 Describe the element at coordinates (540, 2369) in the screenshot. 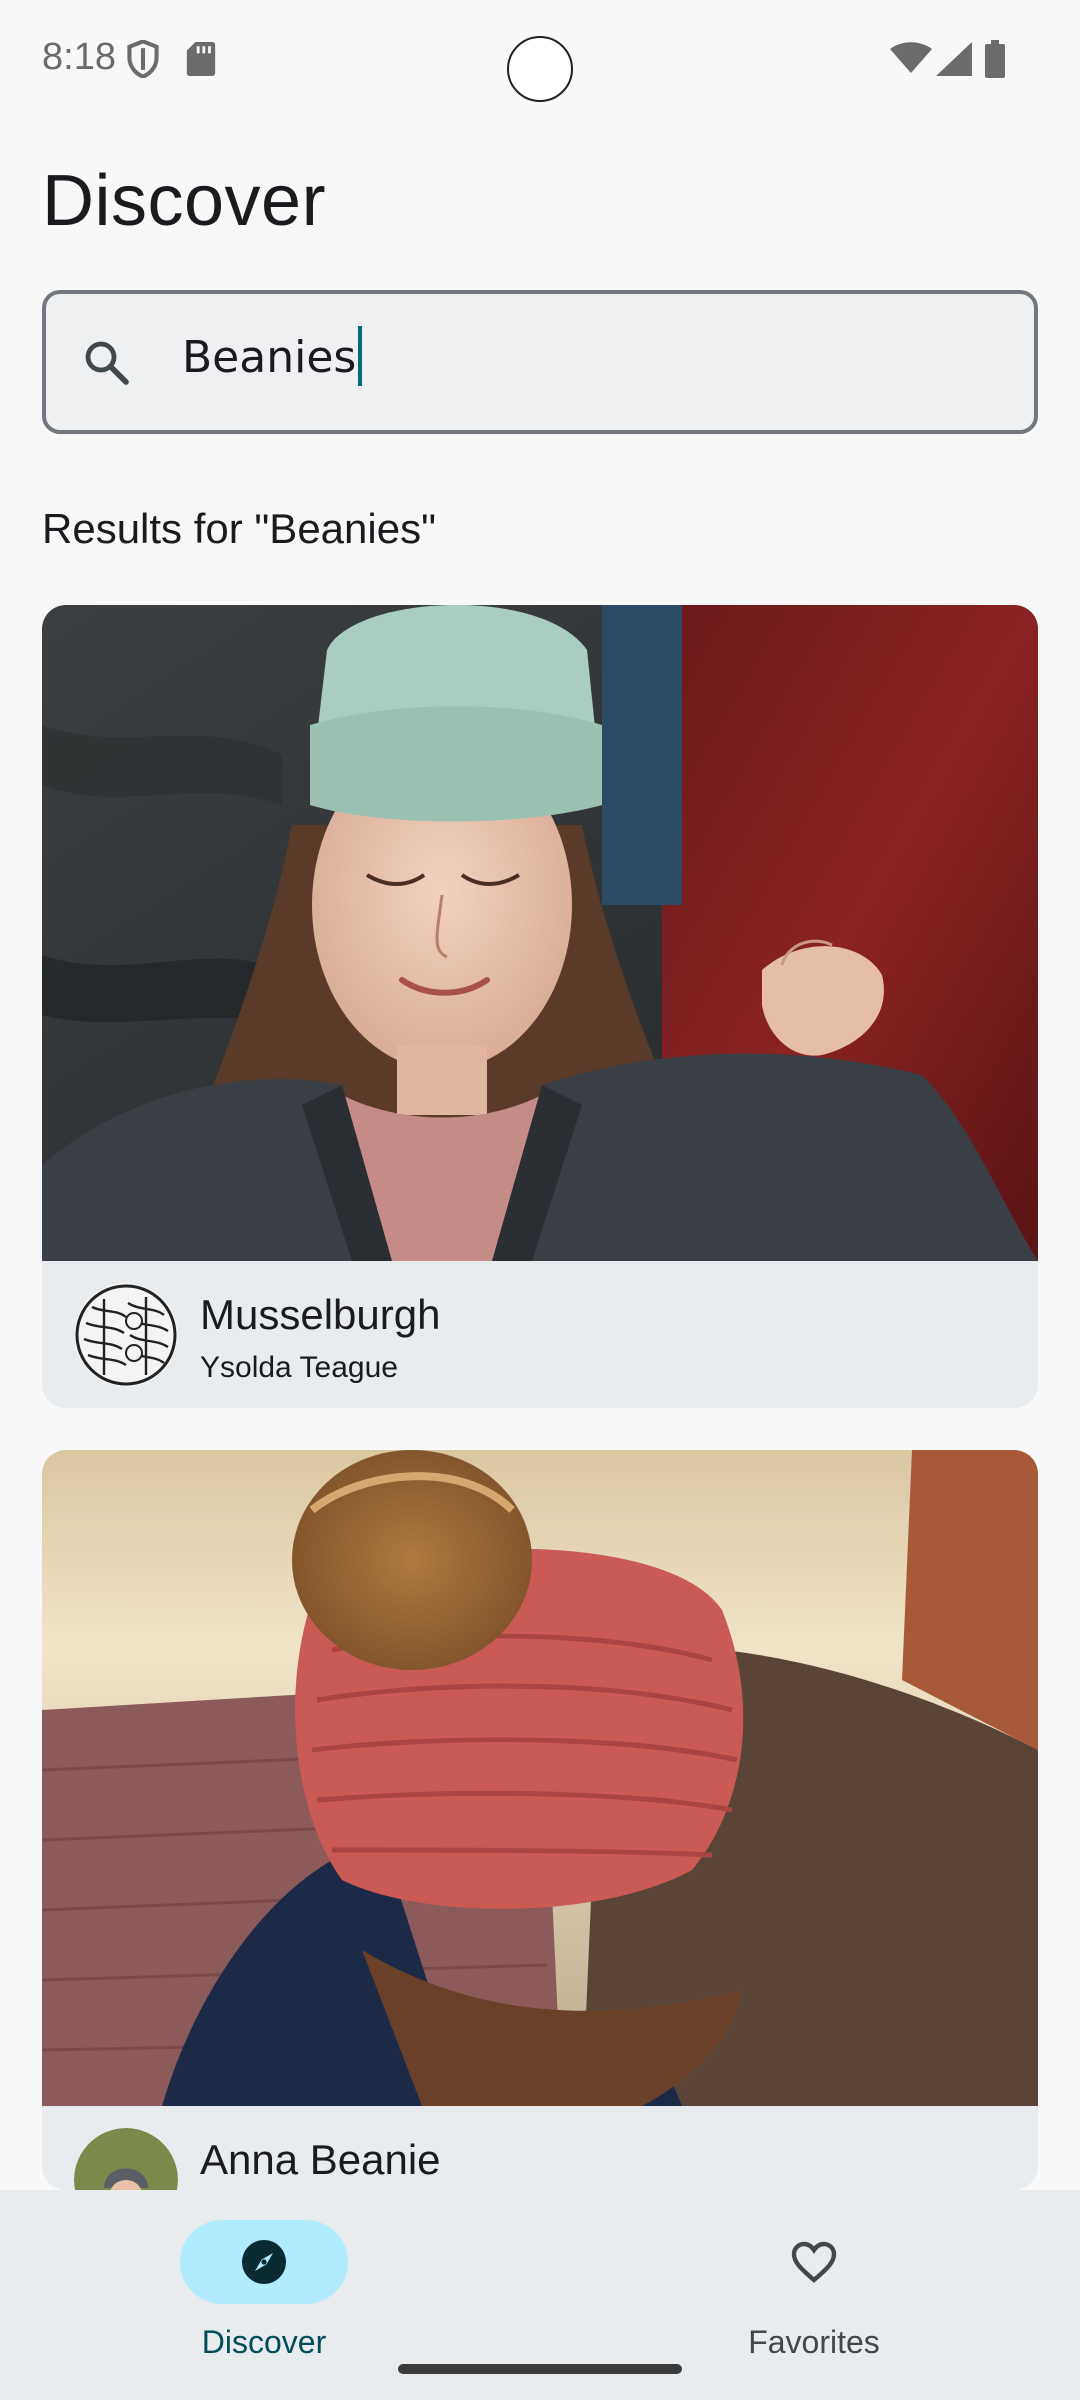

I see `gesture-handle` at that location.